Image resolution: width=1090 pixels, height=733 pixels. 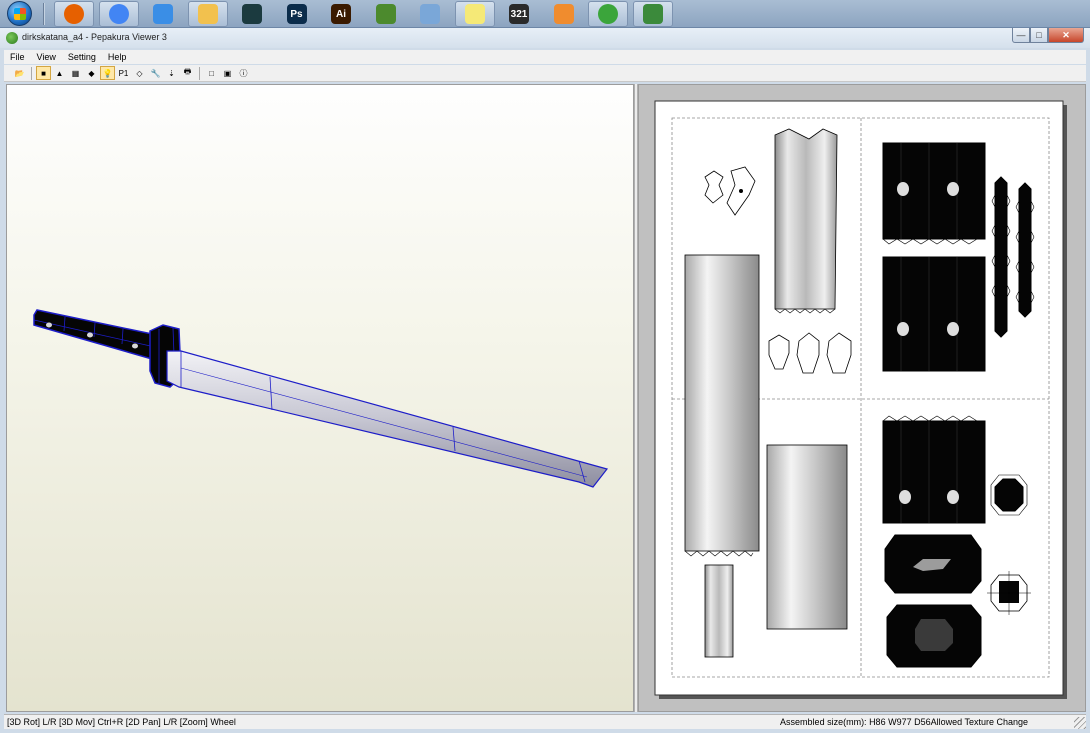 What do you see at coordinates (187, 73) in the screenshot?
I see `print-icon: 🖶` at bounding box center [187, 73].